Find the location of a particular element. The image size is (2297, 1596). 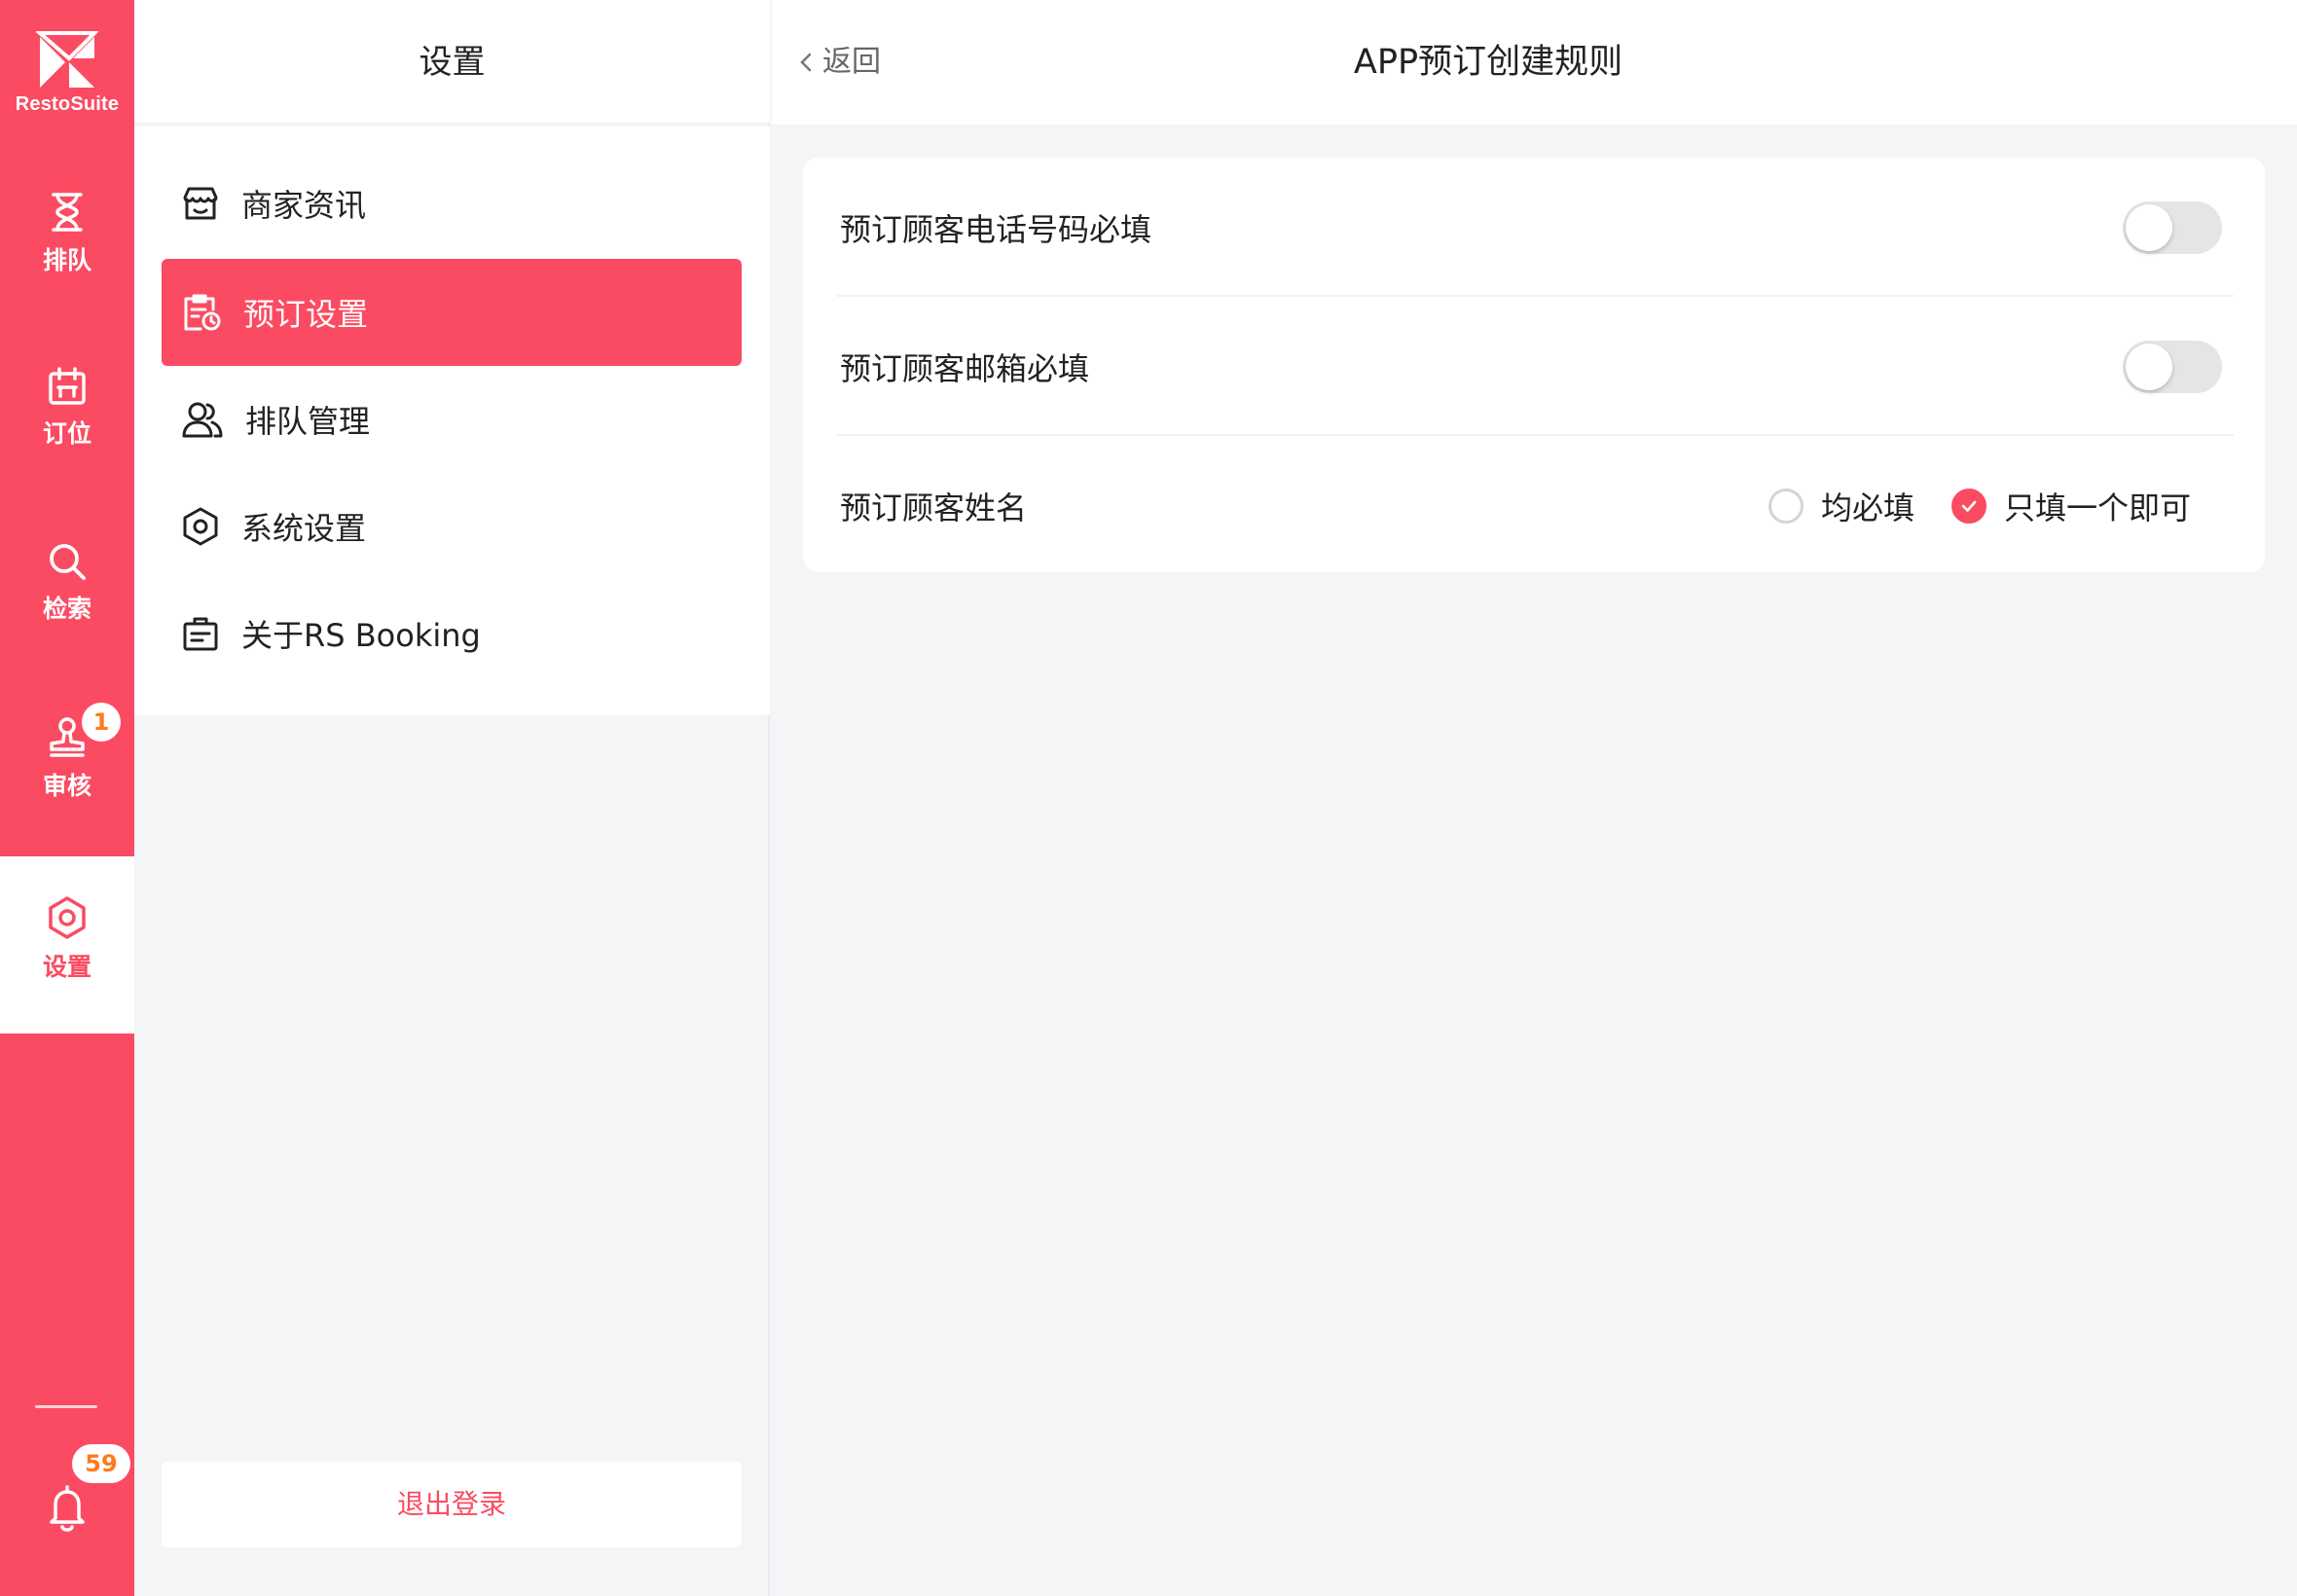

radio-label: 只填一个即可 is located at coordinates (2097, 507).